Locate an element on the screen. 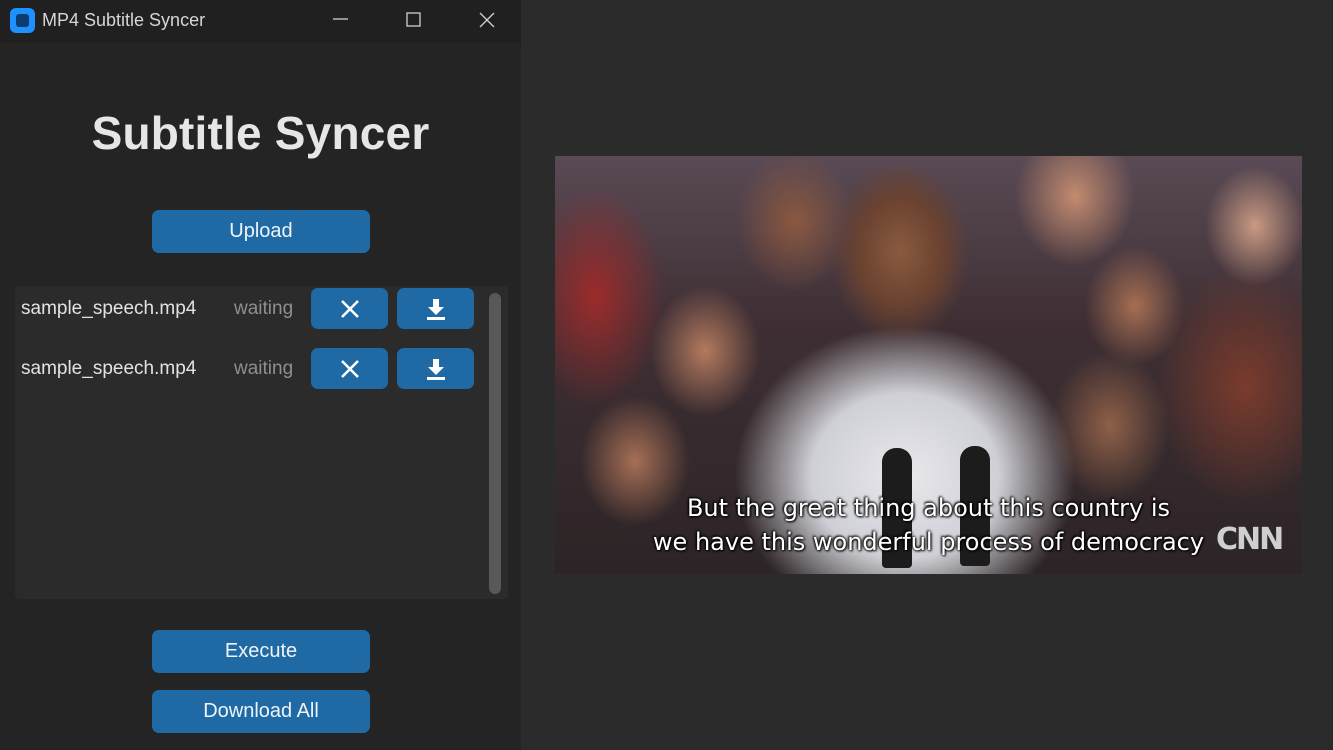 Image resolution: width=1333 pixels, height=750 pixels. maximize-button is located at coordinates (414, 20).